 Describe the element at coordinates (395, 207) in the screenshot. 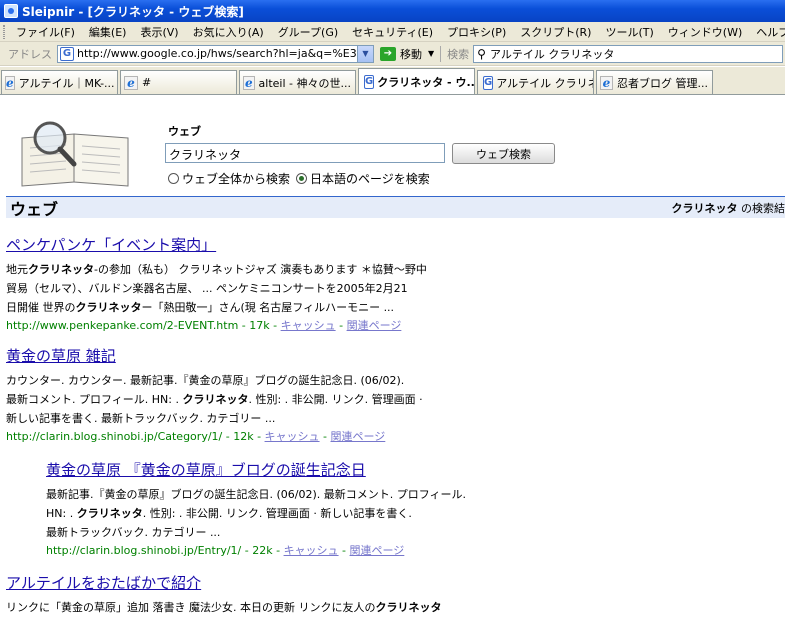

I see `results-header-bar: ウェブ クラリネッタ の検索結` at that location.